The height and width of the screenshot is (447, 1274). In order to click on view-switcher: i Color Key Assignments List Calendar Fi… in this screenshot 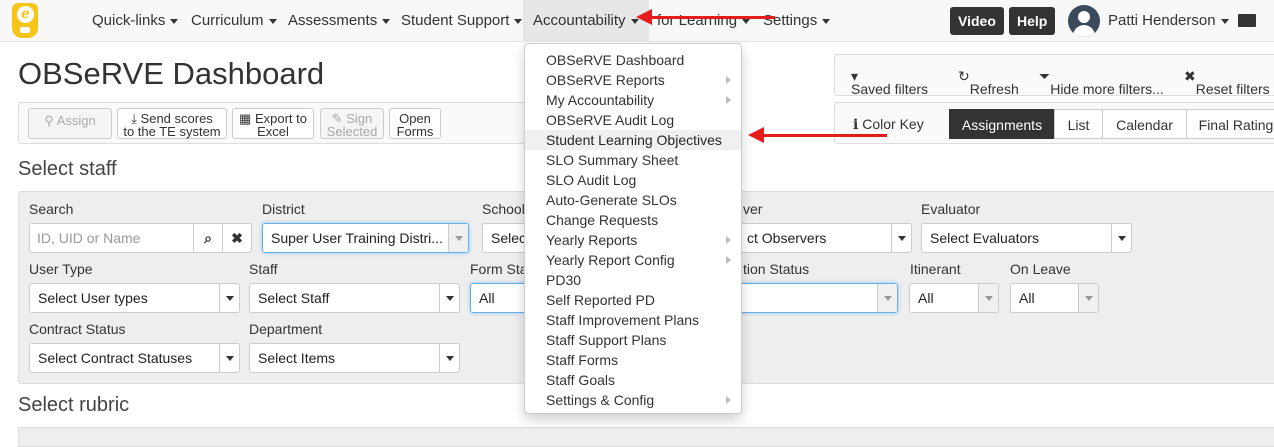, I will do `click(1054, 123)`.